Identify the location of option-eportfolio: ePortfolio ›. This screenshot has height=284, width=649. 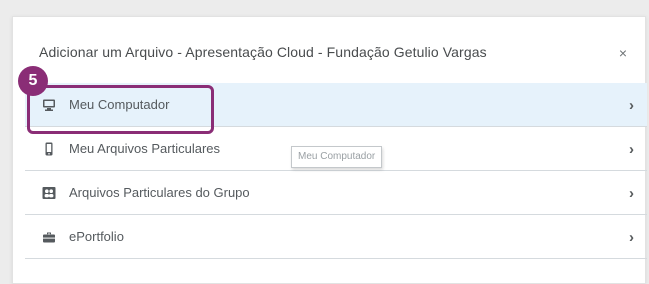
(336, 237).